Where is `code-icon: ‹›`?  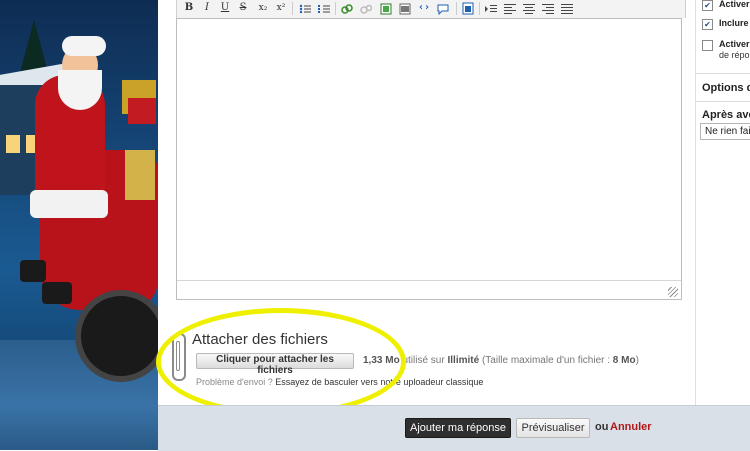
code-icon: ‹› is located at coordinates (424, 8).